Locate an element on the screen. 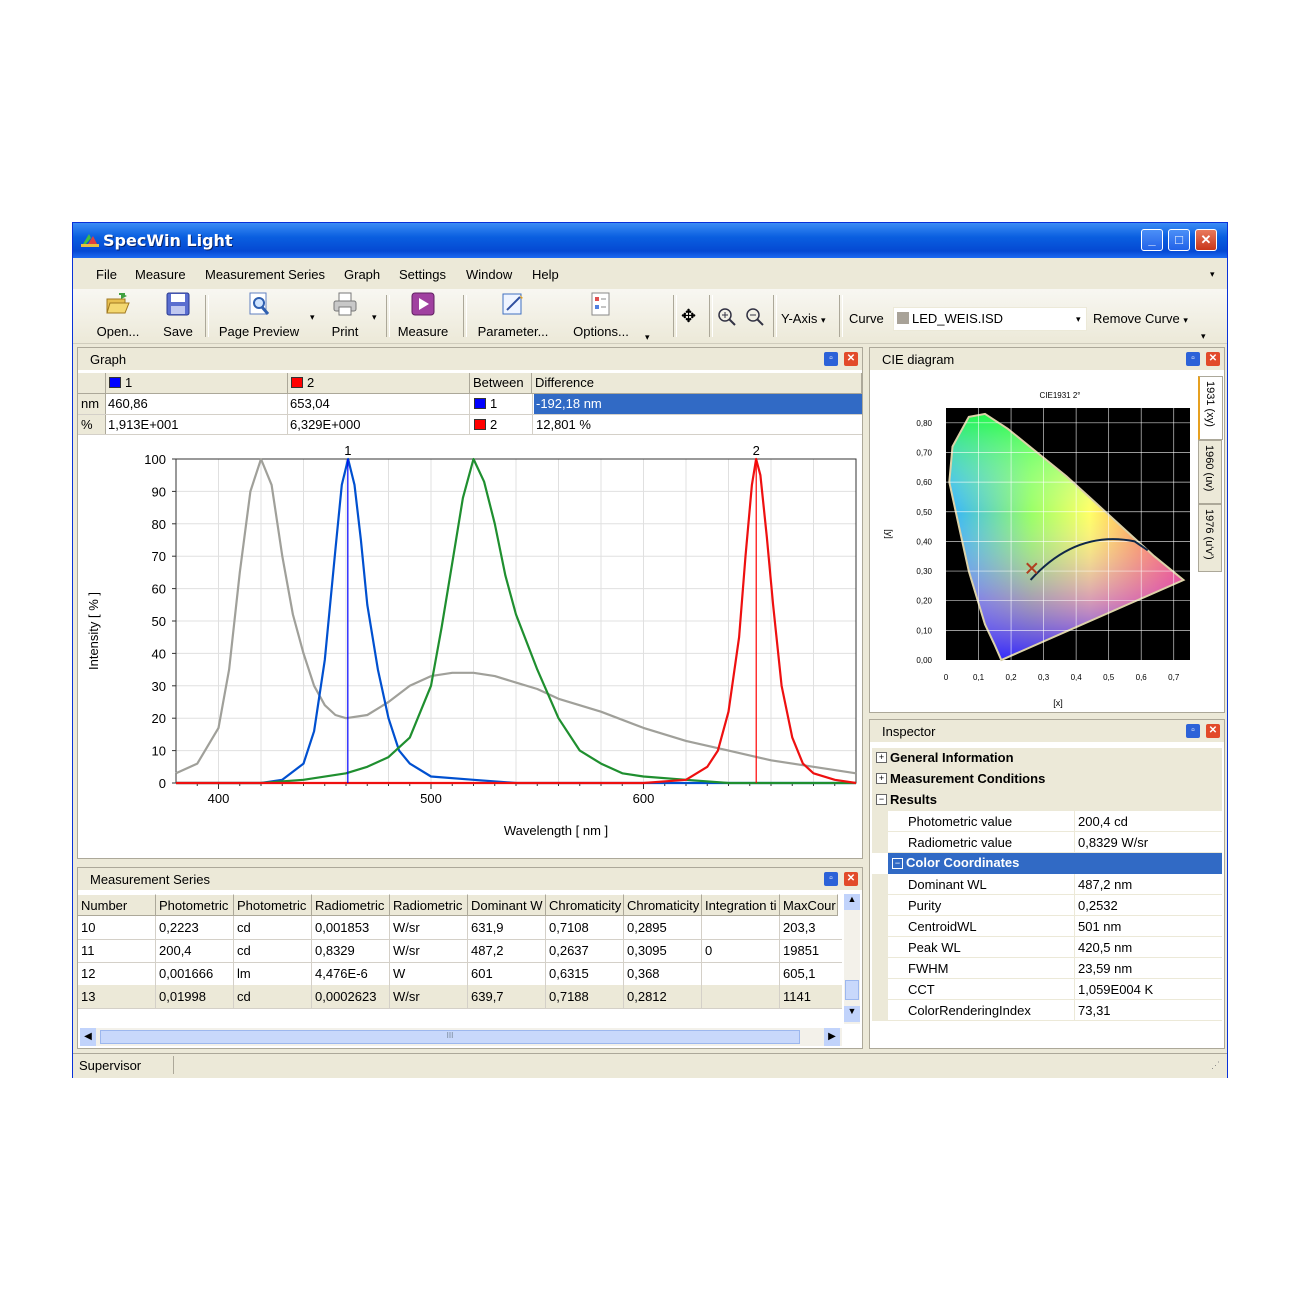 Image resolution: width=1300 pixels, height=1300 pixels. property-row: Purity 0,2532 is located at coordinates (1047, 905).